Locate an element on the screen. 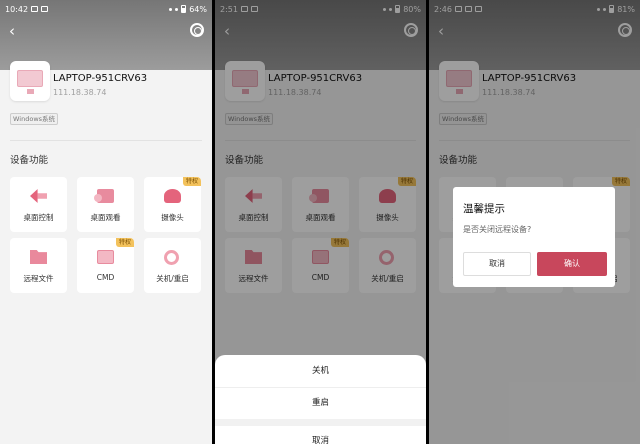 This screenshot has height=444, width=640. device-name: LAPTOP-951CRV63 is located at coordinates (100, 78).